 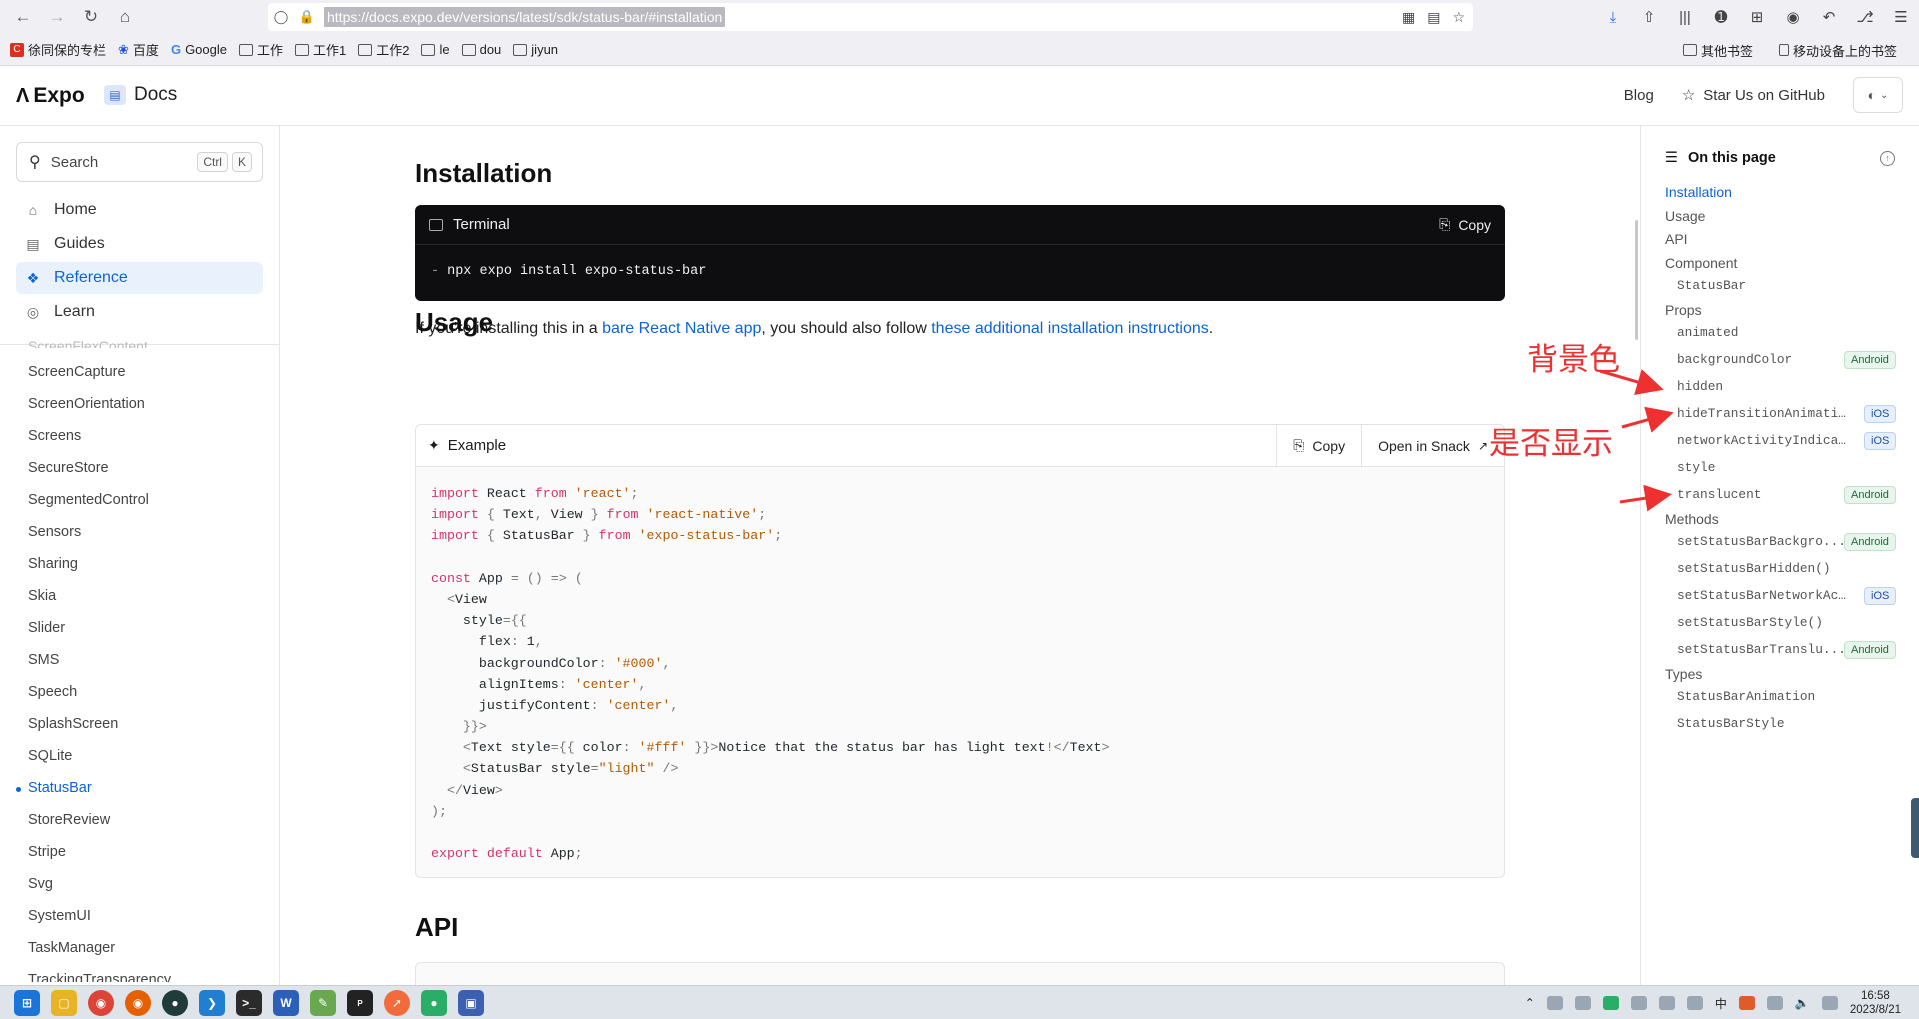 What do you see at coordinates (140, 95) in the screenshot?
I see `docs-home-link: ▤ Docs` at bounding box center [140, 95].